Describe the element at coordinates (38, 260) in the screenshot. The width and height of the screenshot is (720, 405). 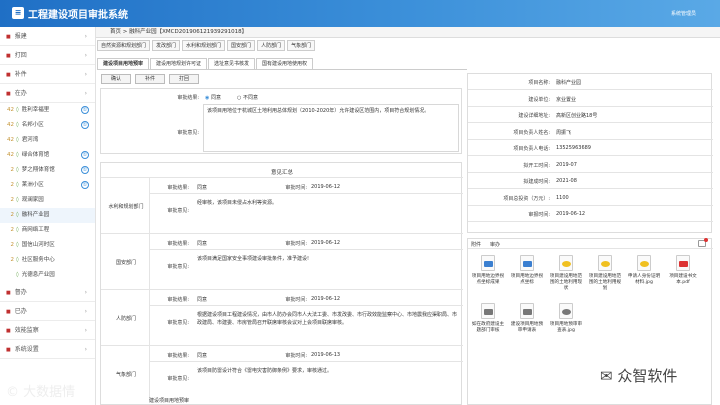
I see `project-label: 社区服务中心` at that location.